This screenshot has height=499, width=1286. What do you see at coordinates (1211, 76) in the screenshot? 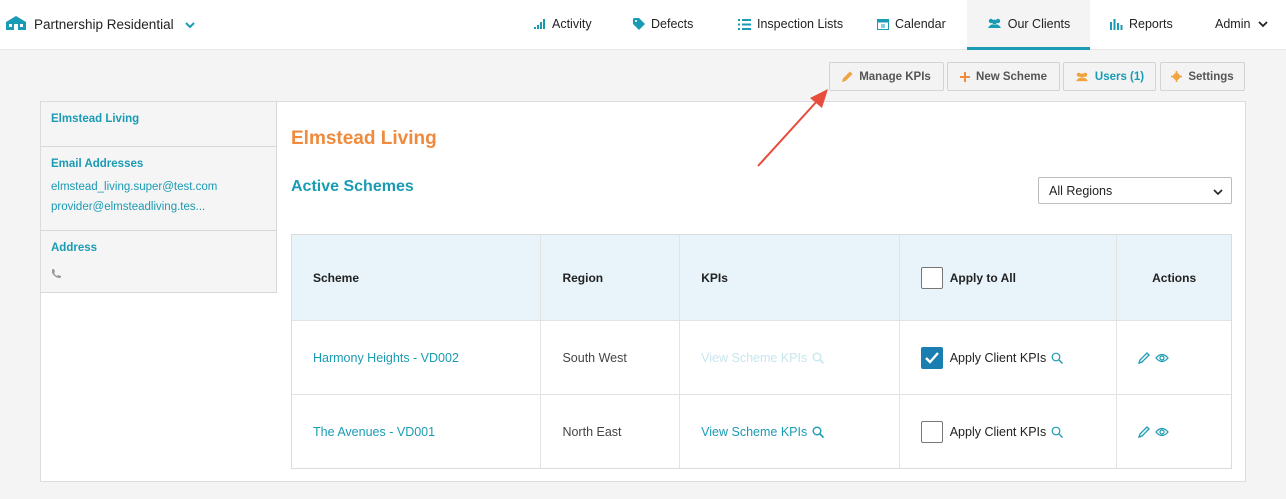
I see `settings-label: Settings` at bounding box center [1211, 76].